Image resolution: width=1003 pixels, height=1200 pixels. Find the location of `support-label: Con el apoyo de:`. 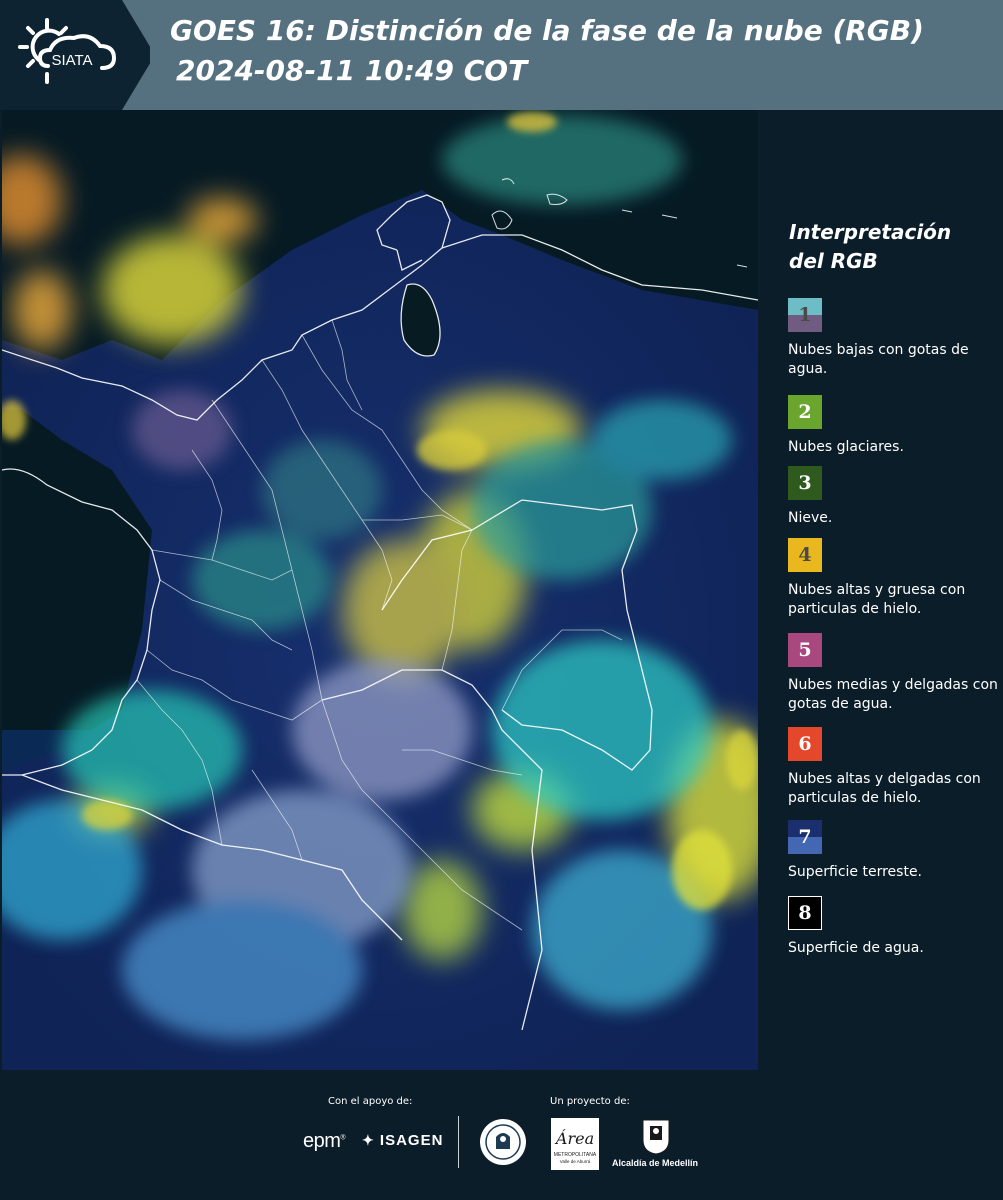

support-label: Con el apoyo de: is located at coordinates (370, 1101).